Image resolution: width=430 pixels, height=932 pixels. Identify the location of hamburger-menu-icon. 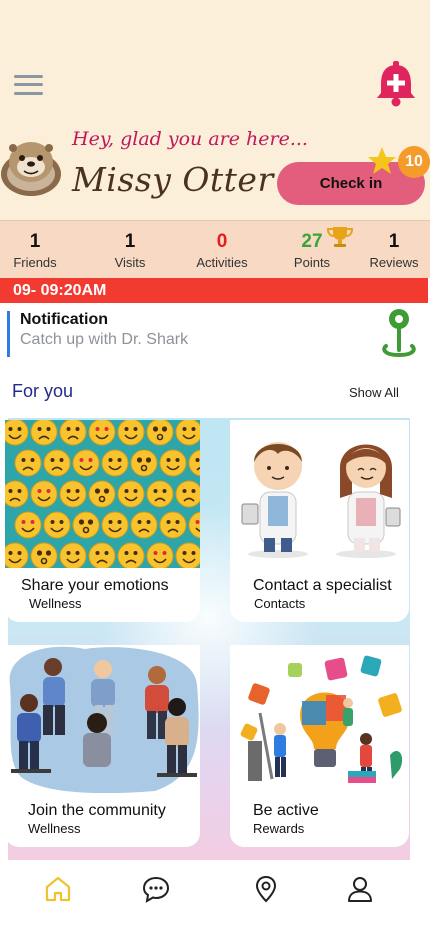
(29, 85).